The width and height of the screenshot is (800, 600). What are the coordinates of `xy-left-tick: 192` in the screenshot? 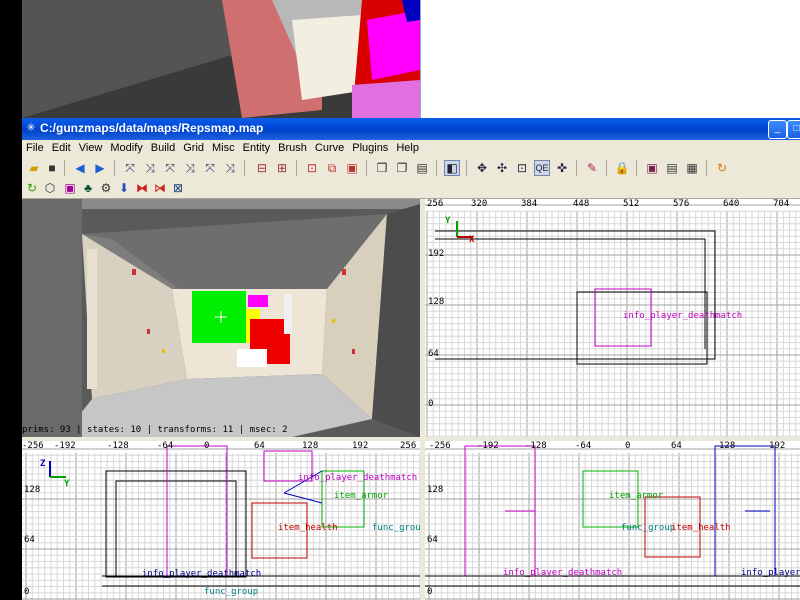 It's located at (436, 254).